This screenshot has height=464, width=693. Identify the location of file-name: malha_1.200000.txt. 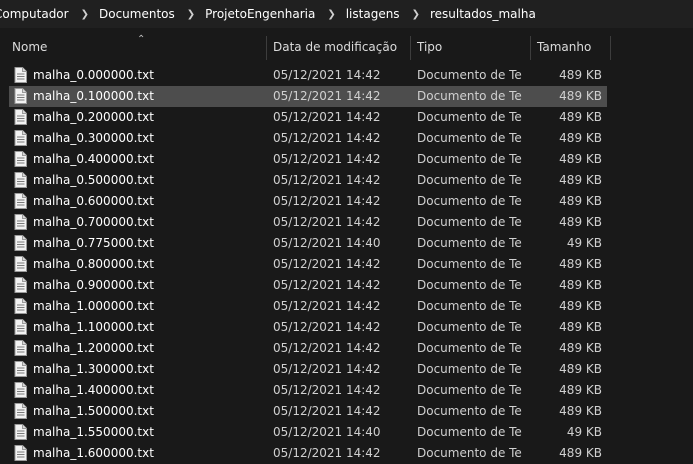
(93, 348).